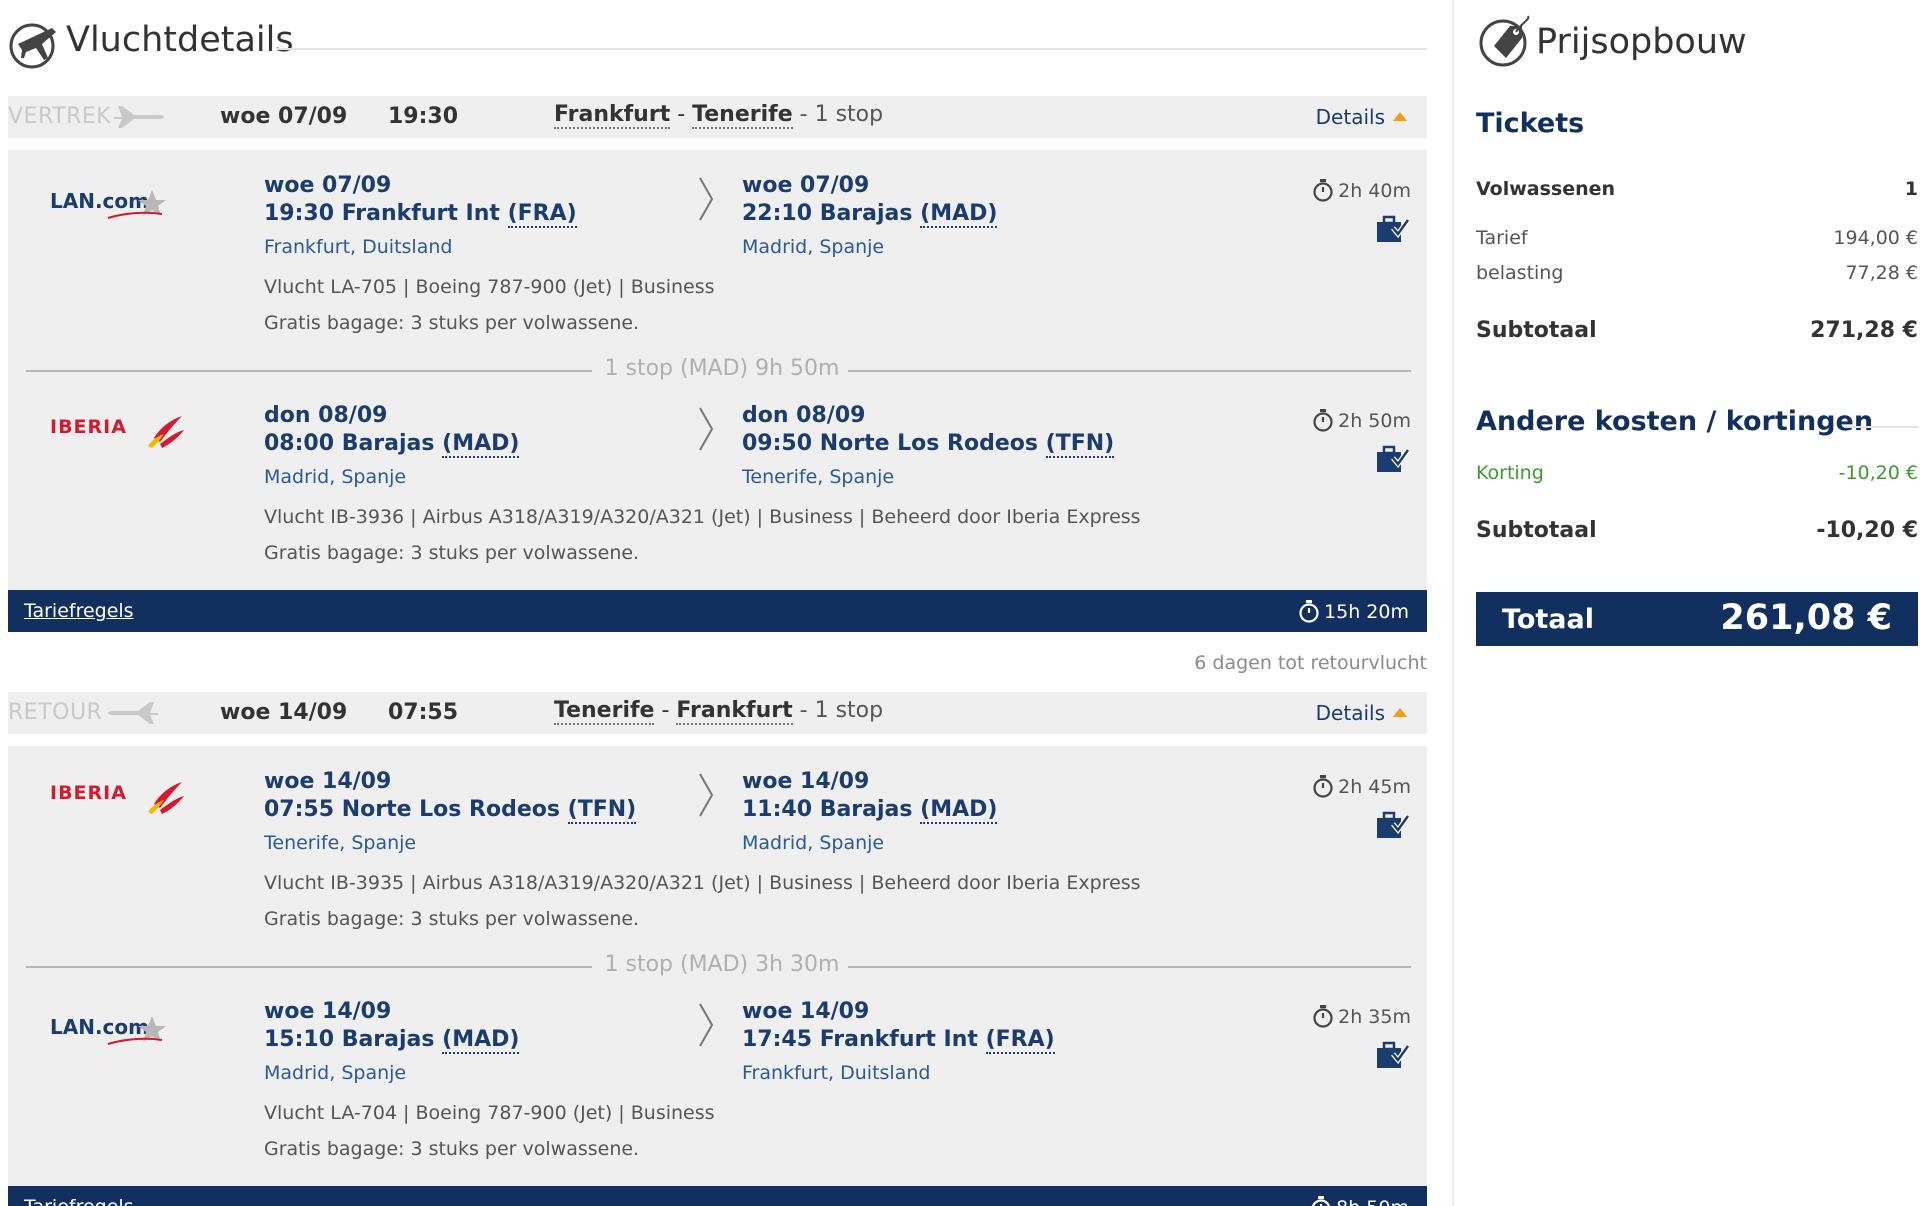 Image resolution: width=1923 pixels, height=1206 pixels. What do you see at coordinates (32, 46) in the screenshot?
I see `plane-circle-icon` at bounding box center [32, 46].